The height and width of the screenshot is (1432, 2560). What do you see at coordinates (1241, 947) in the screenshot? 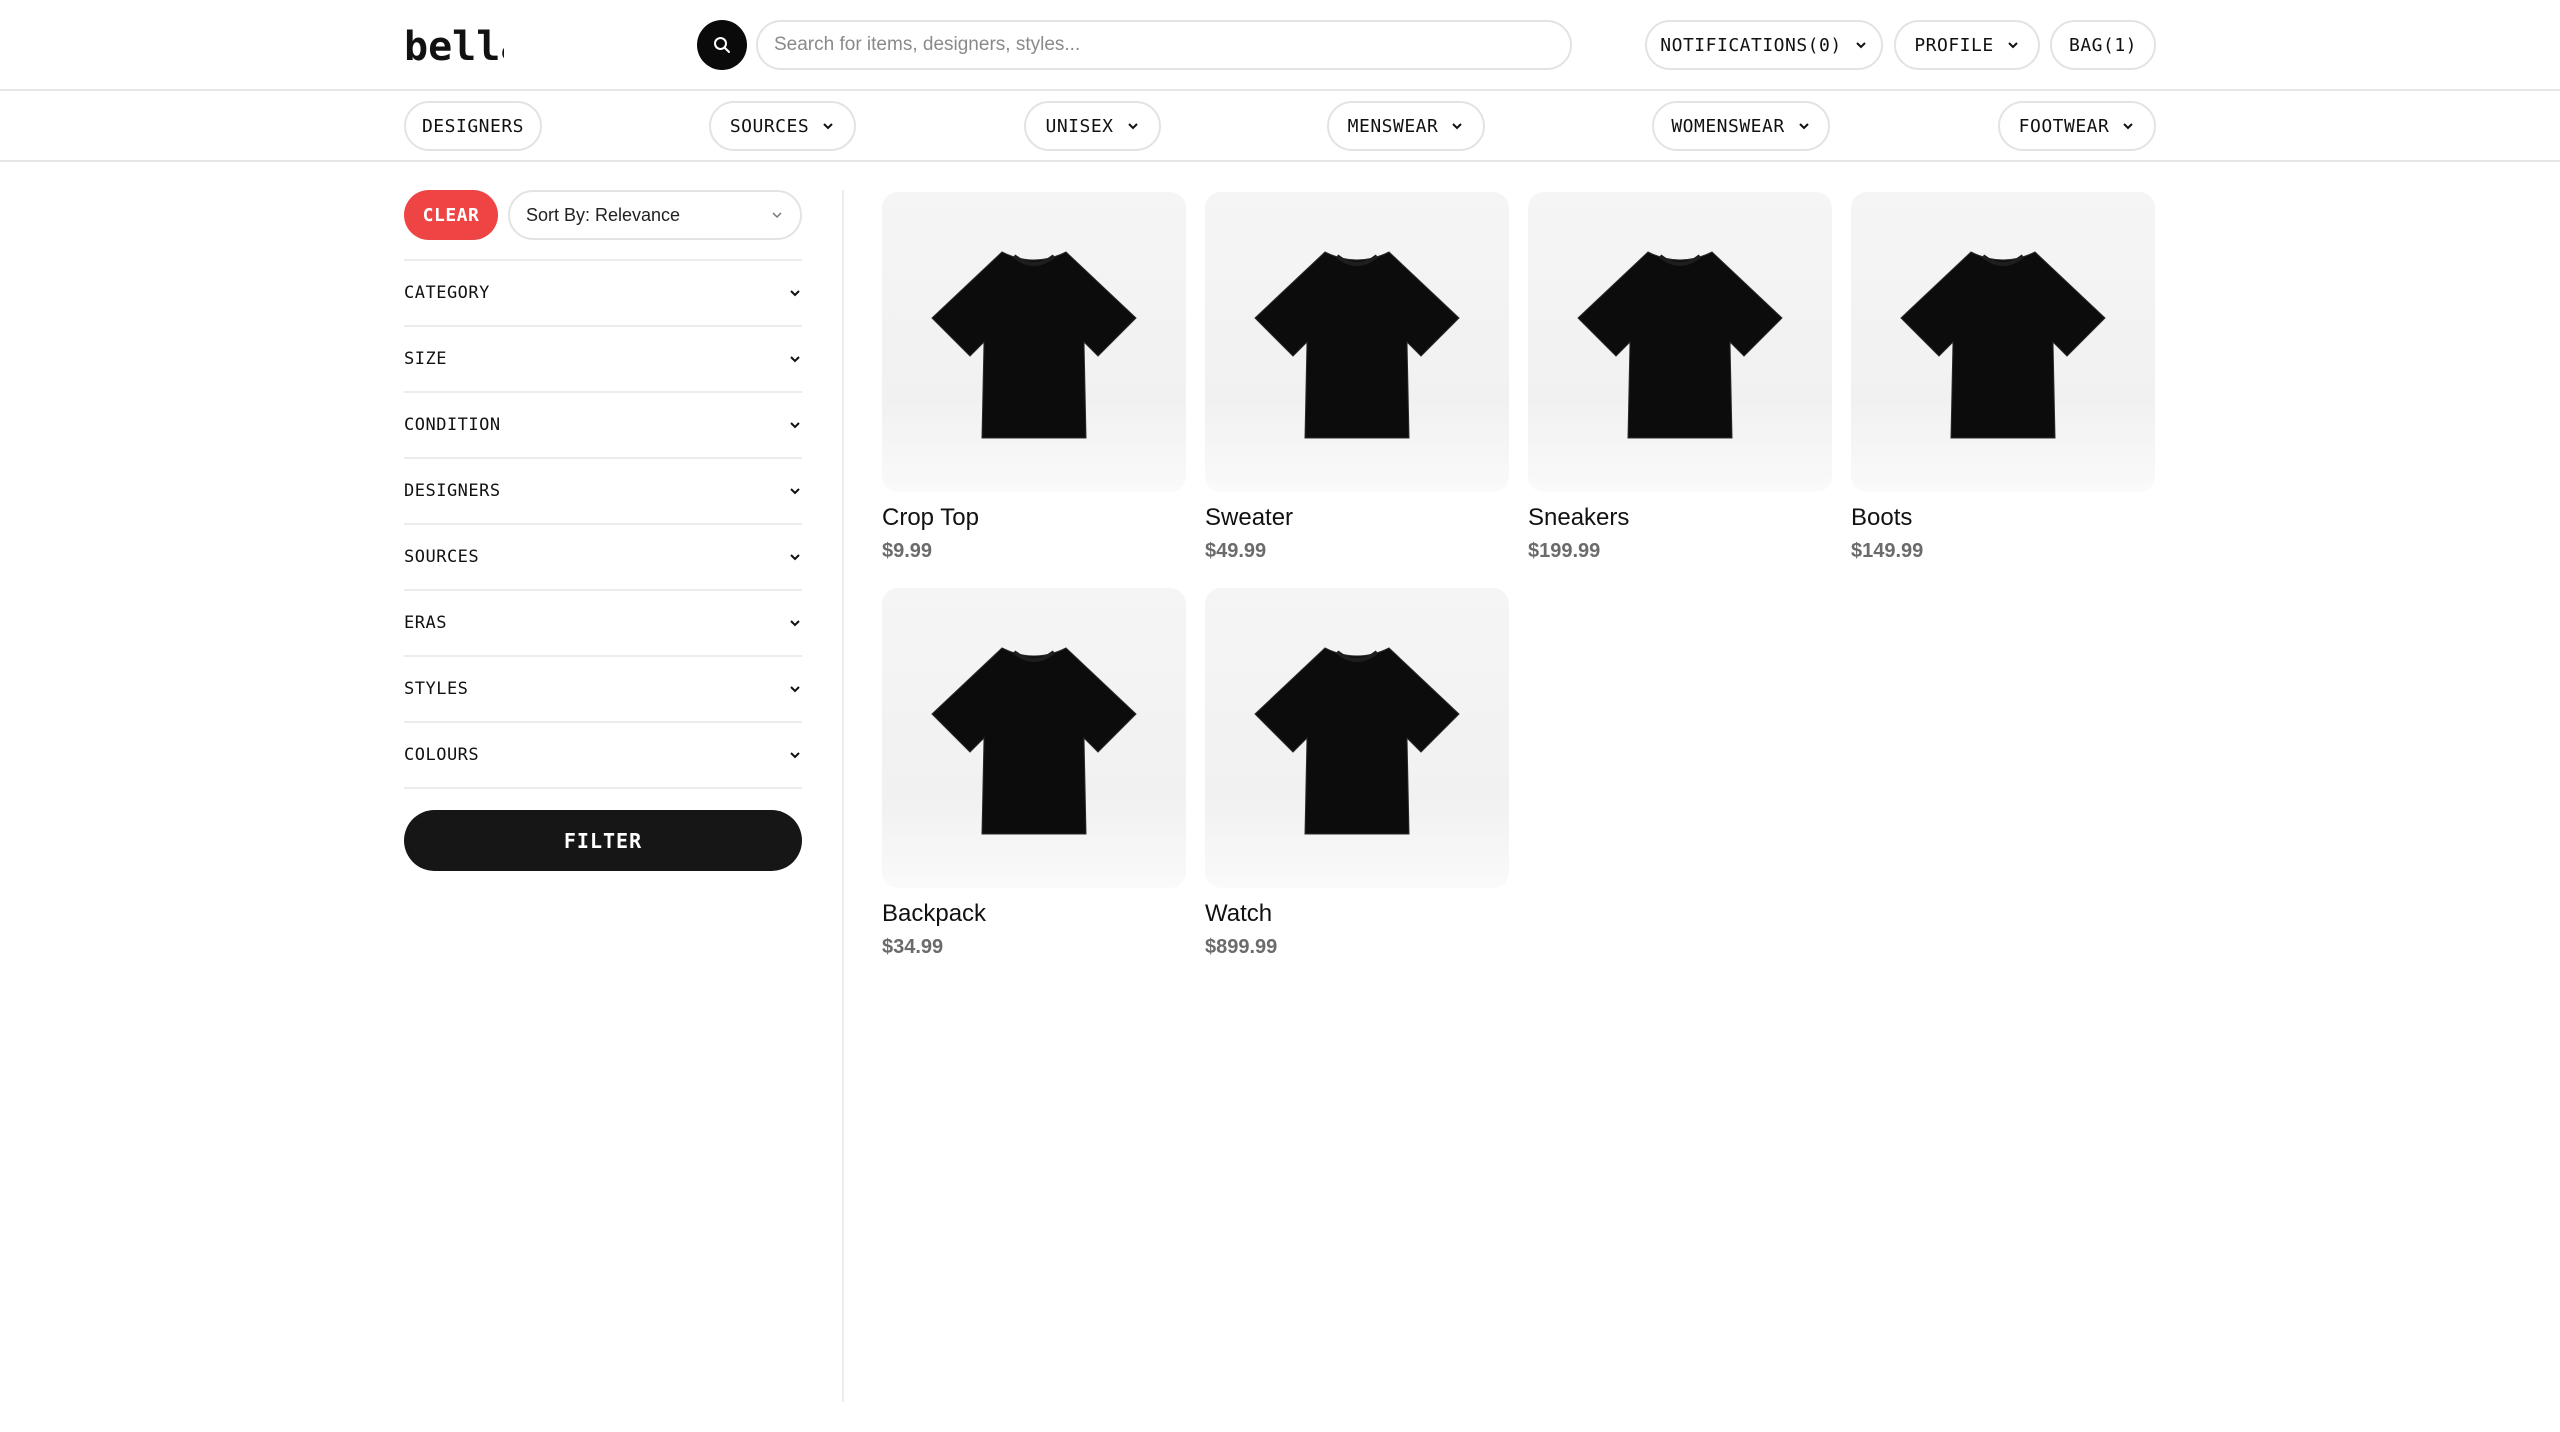
I see `product-price: $899.99` at bounding box center [1241, 947].